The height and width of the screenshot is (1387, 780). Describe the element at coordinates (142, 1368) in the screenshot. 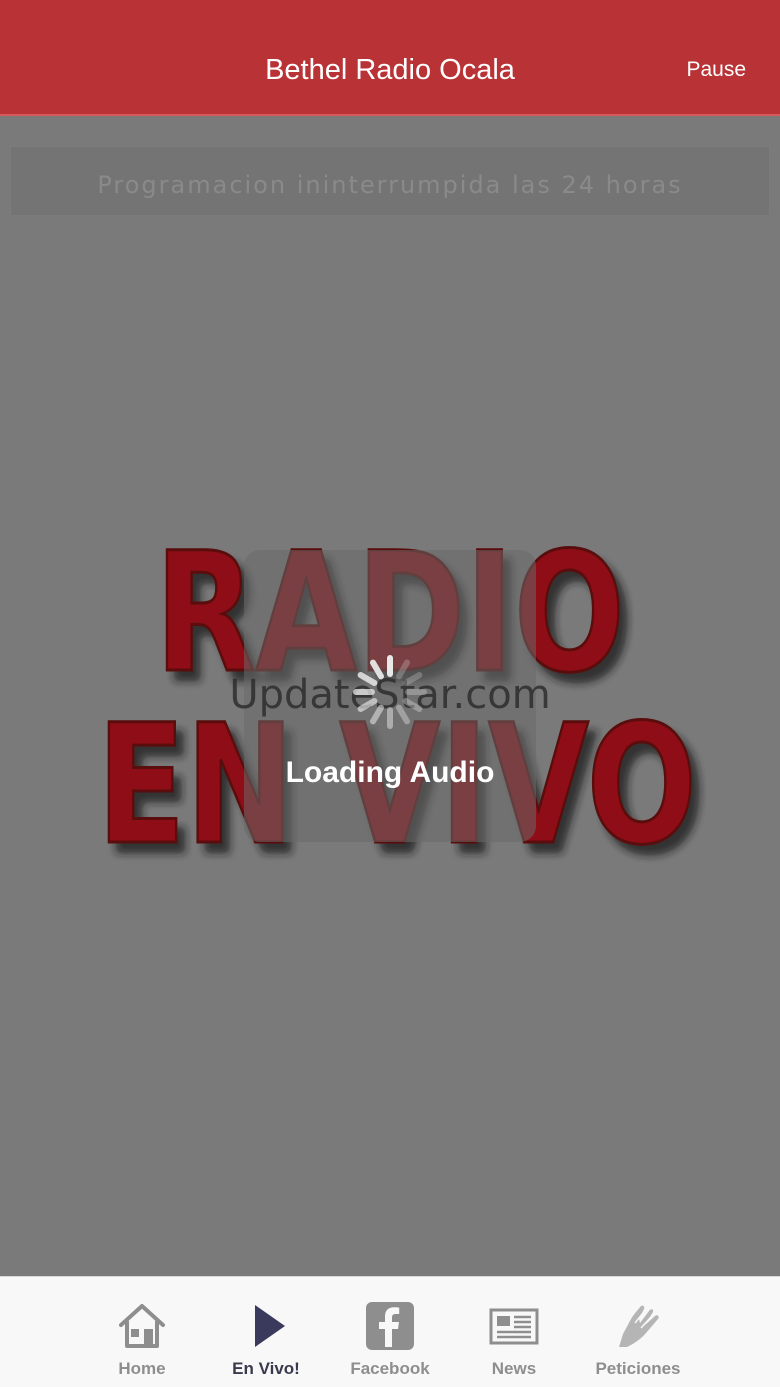

I see `tab-home-label: Home` at that location.